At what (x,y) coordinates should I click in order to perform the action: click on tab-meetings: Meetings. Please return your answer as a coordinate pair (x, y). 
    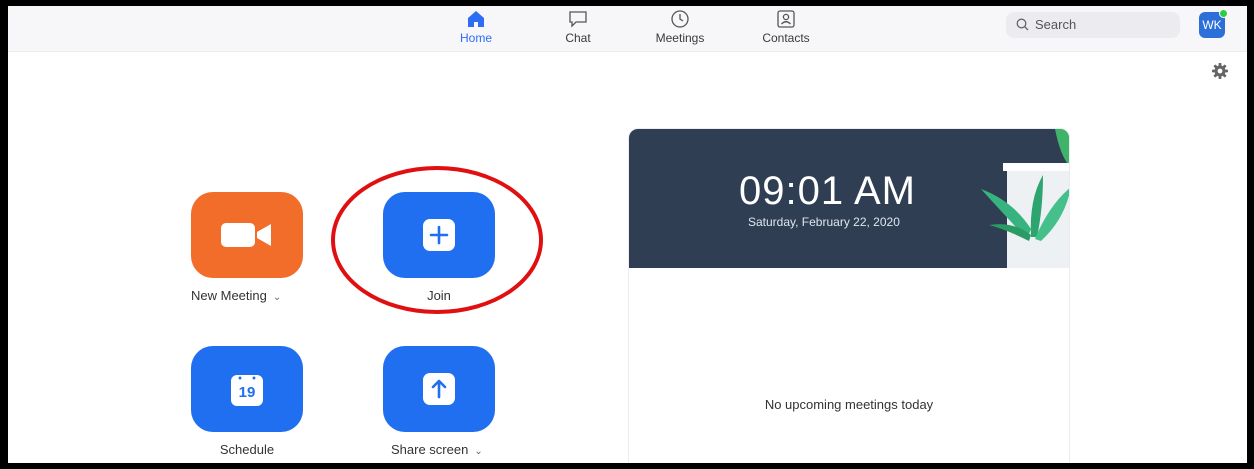
    Looking at the image, I should click on (680, 27).